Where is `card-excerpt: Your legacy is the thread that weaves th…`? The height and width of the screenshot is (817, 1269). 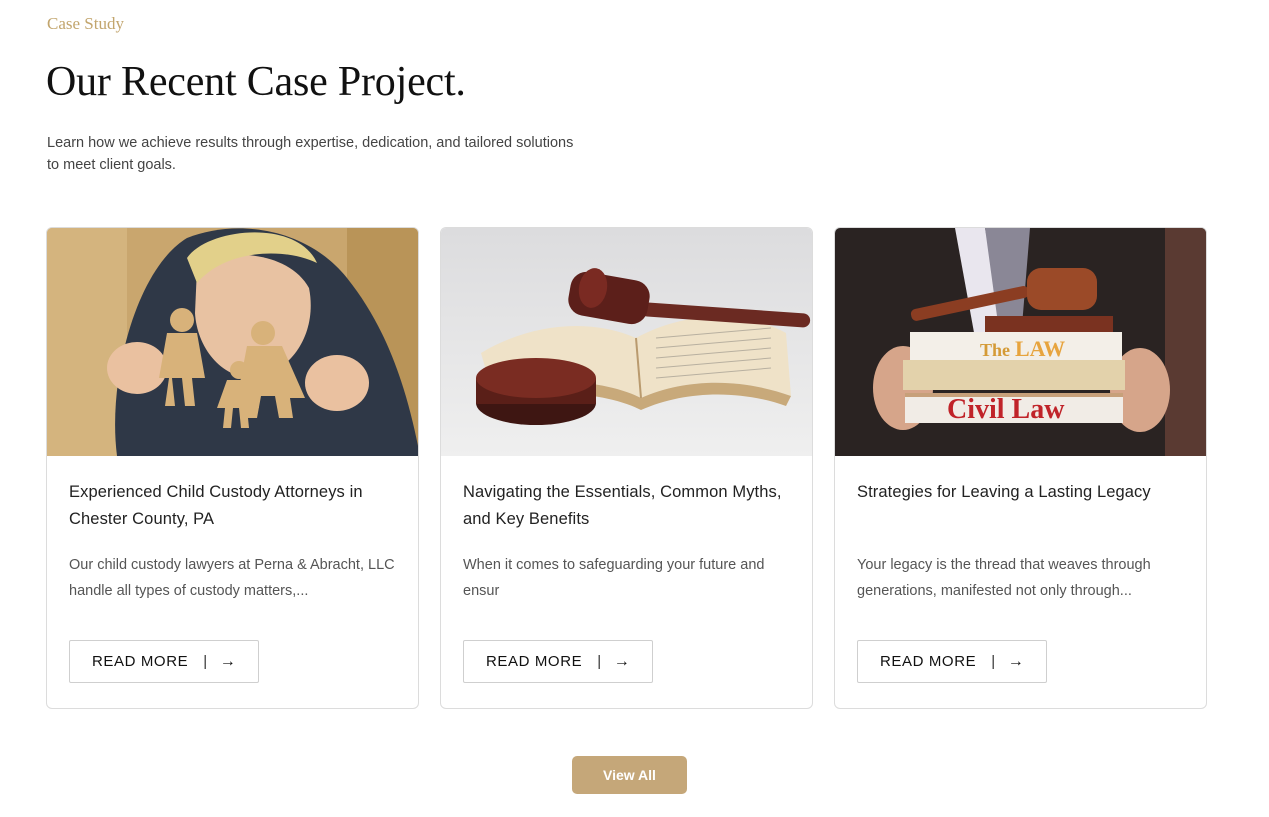
card-excerpt: Your legacy is the thread that weaves th… is located at coordinates (1004, 578).